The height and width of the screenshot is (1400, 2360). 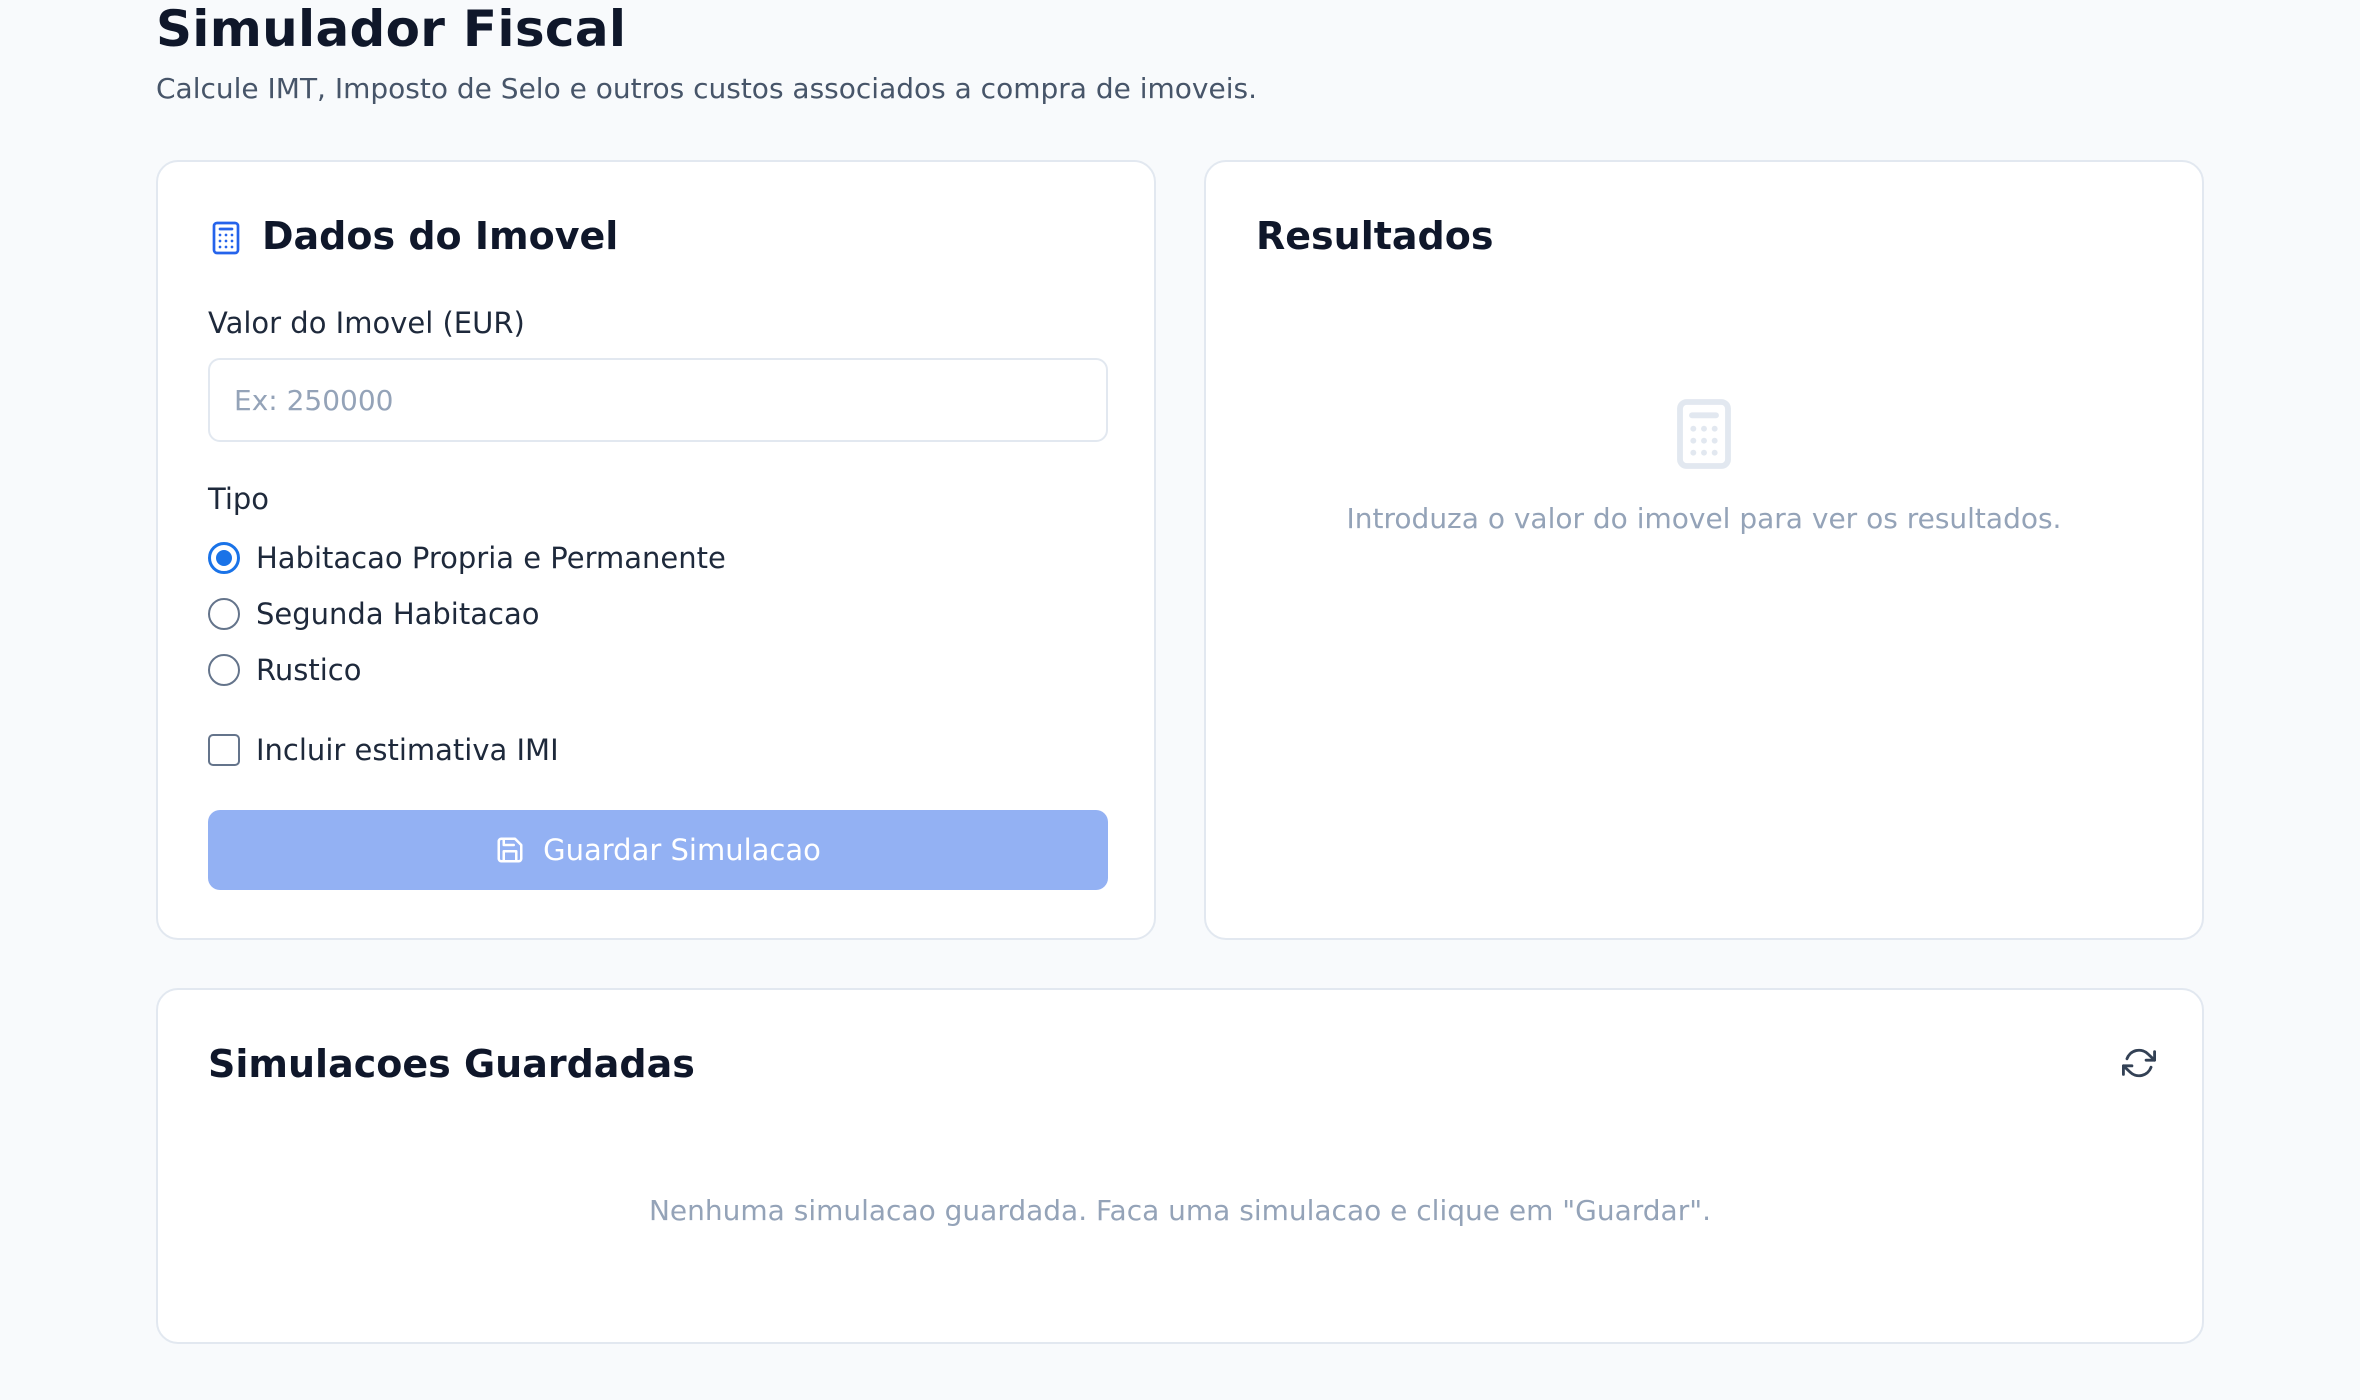 What do you see at coordinates (491, 558) in the screenshot?
I see `type-option-label: Habitacao Propria e Permanente` at bounding box center [491, 558].